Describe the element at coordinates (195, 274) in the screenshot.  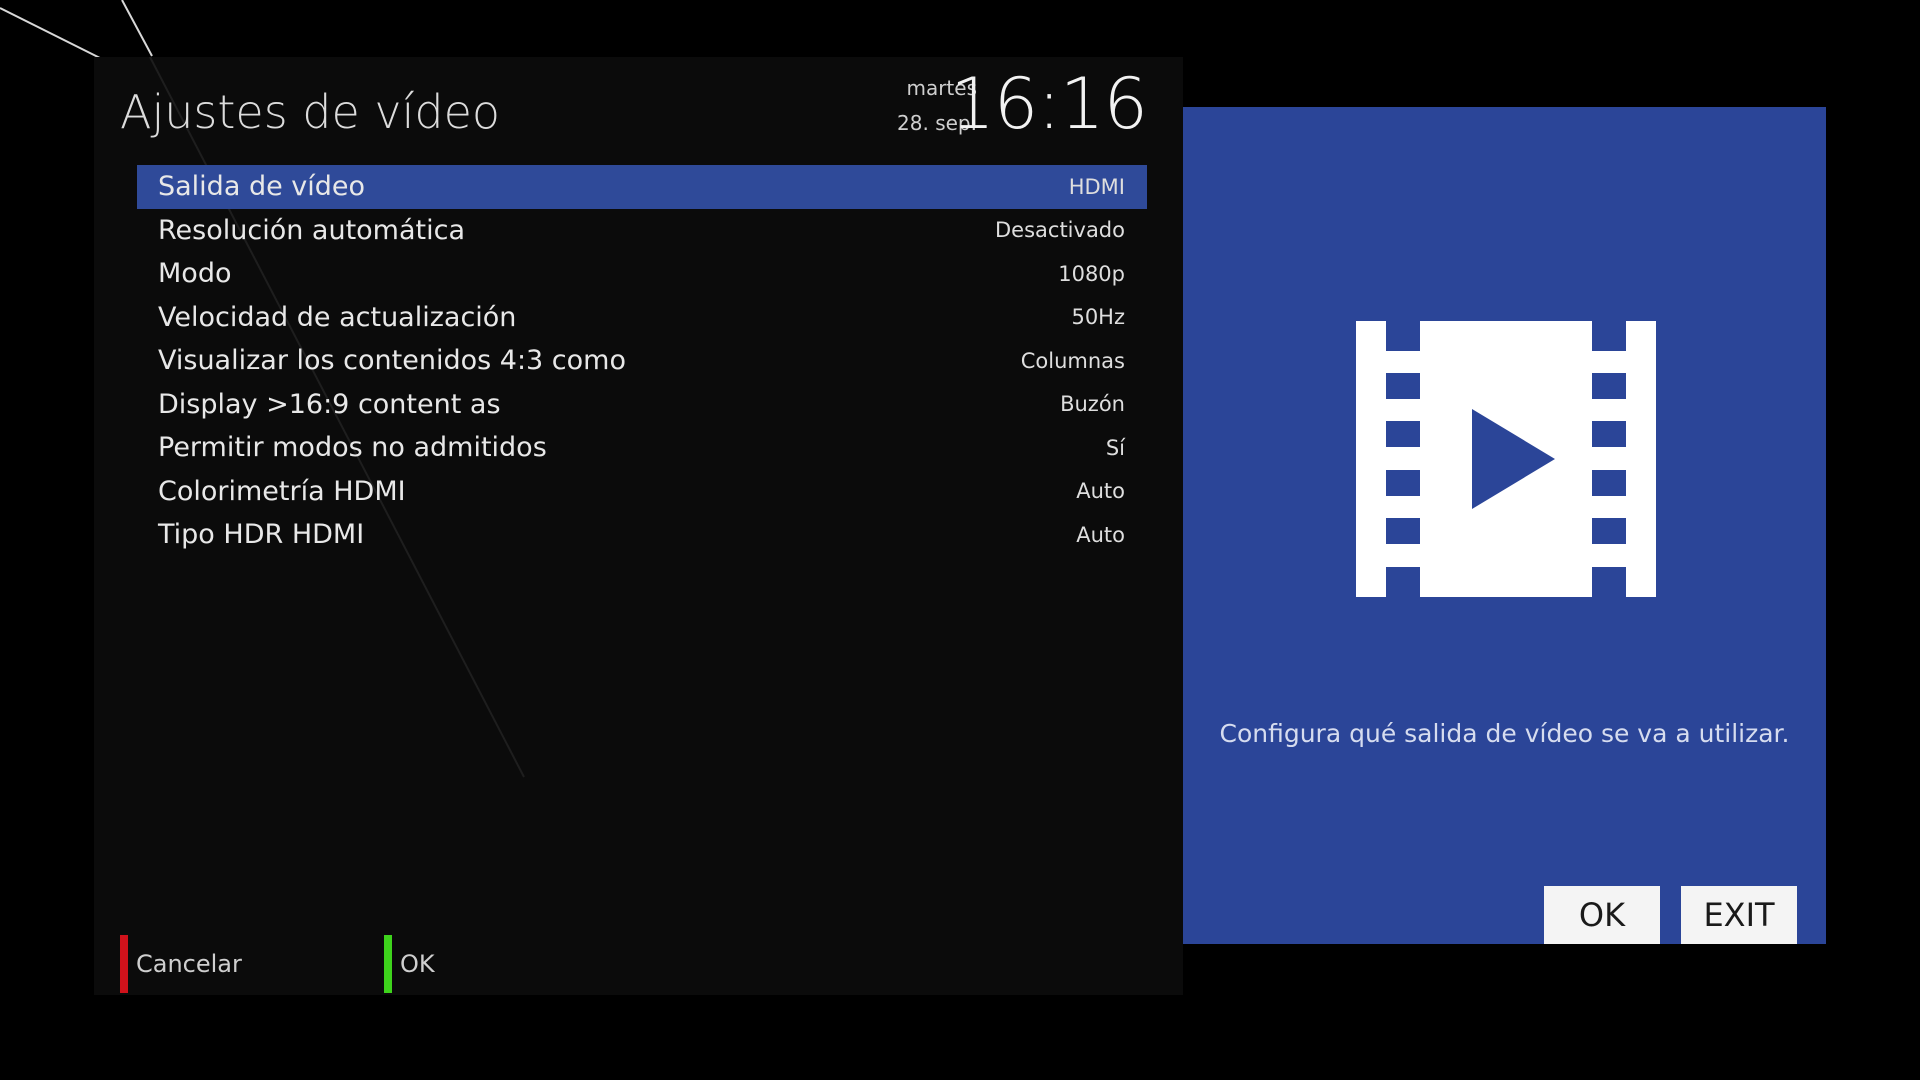
I see `menu-item-label: Modo` at that location.